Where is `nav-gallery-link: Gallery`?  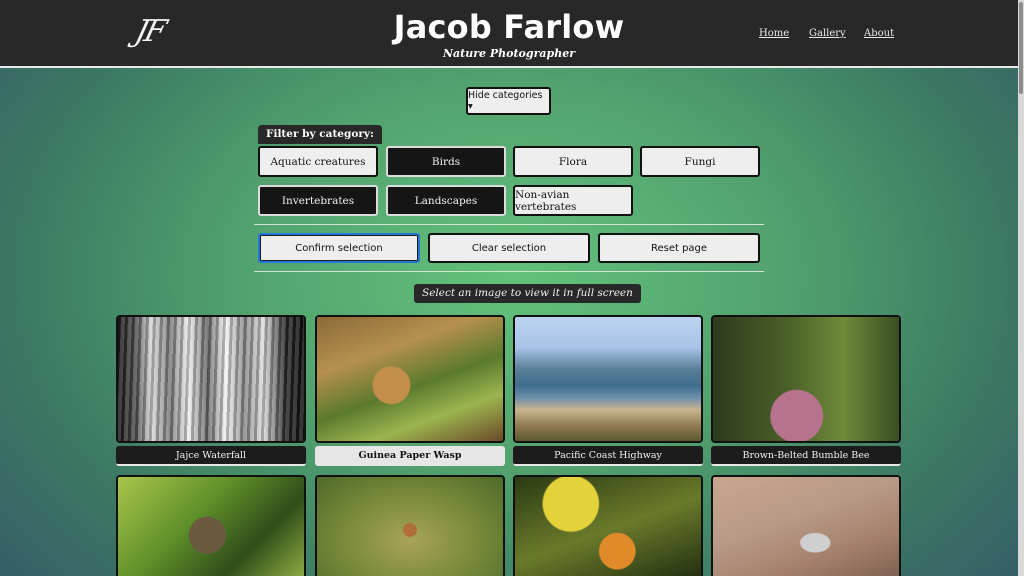
nav-gallery-link: Gallery is located at coordinates (827, 33).